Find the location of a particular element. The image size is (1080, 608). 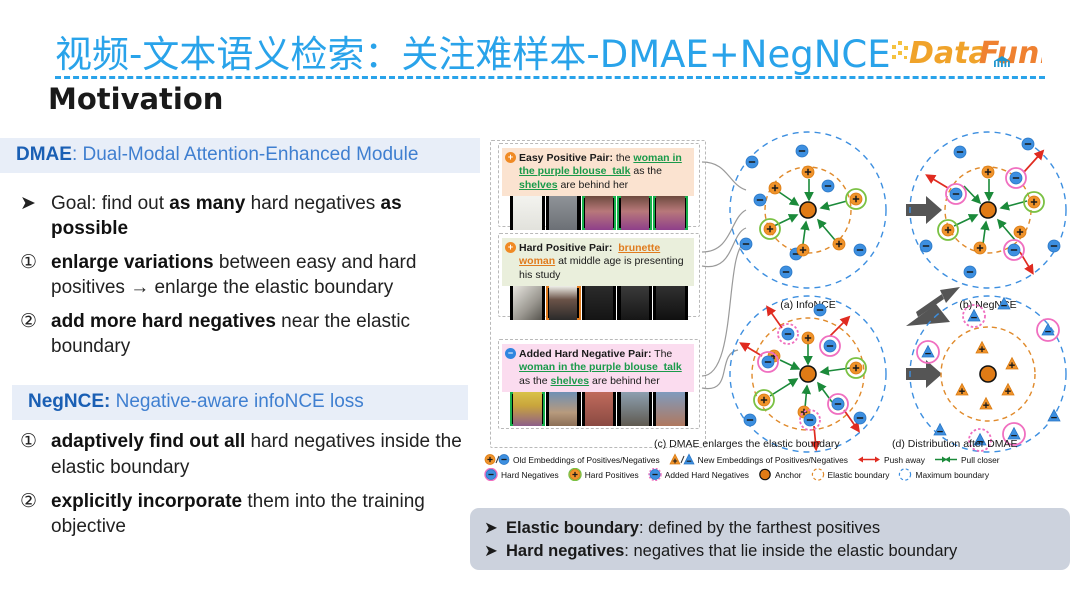

legend-label: New Embeddings of Positives/Negatives is located at coordinates (772, 459).